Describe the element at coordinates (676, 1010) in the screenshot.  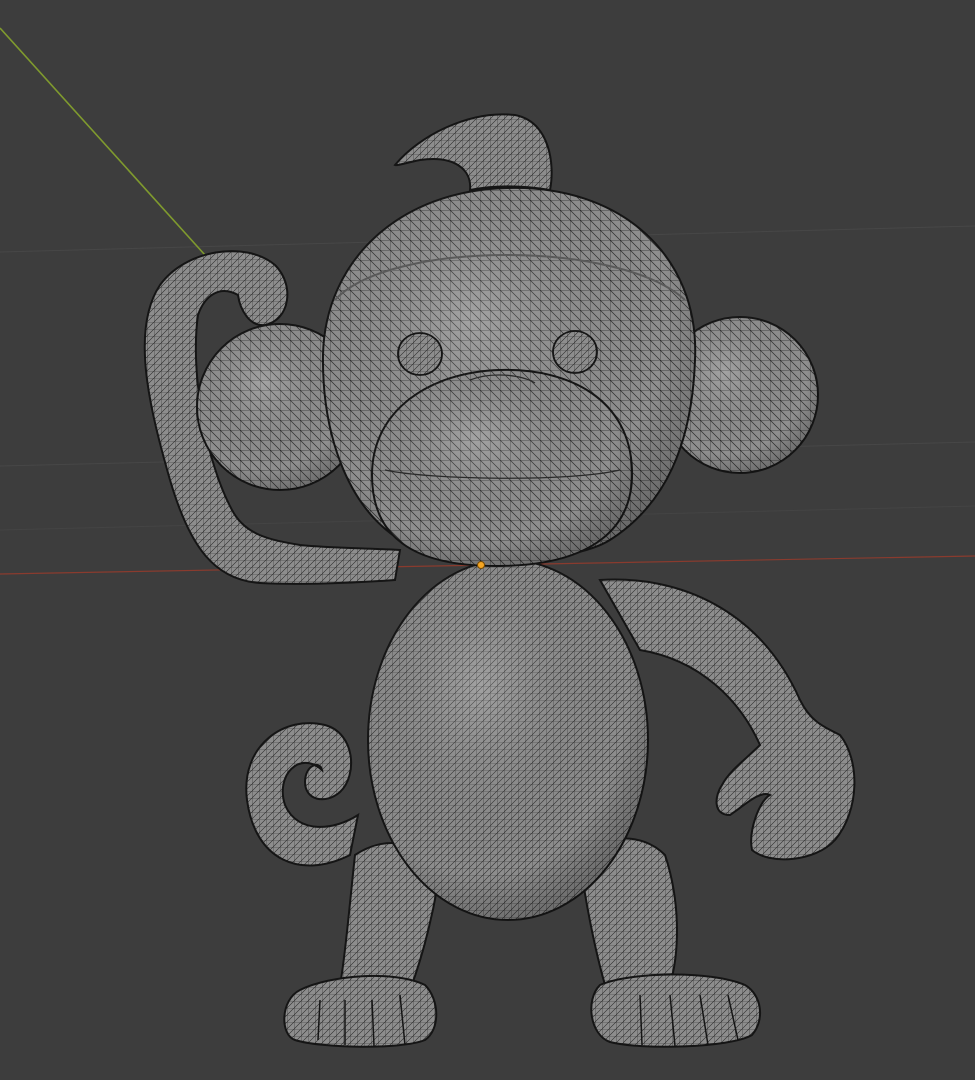
I see `right-foot` at that location.